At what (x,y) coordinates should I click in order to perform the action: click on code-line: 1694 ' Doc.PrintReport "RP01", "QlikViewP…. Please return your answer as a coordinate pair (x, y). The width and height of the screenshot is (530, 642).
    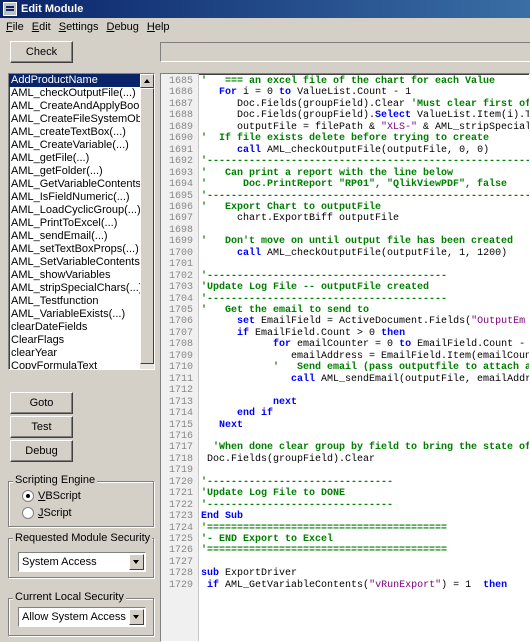
    Looking at the image, I should click on (334, 184).